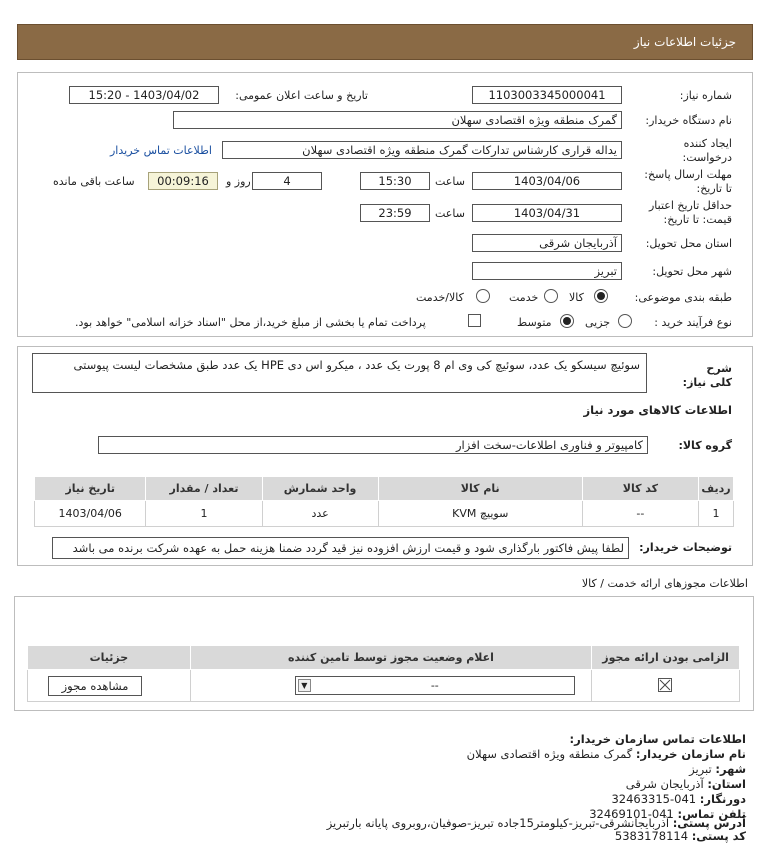 The height and width of the screenshot is (845, 770). Describe the element at coordinates (716, 488) in the screenshot. I see `col-row: ردیف` at that location.